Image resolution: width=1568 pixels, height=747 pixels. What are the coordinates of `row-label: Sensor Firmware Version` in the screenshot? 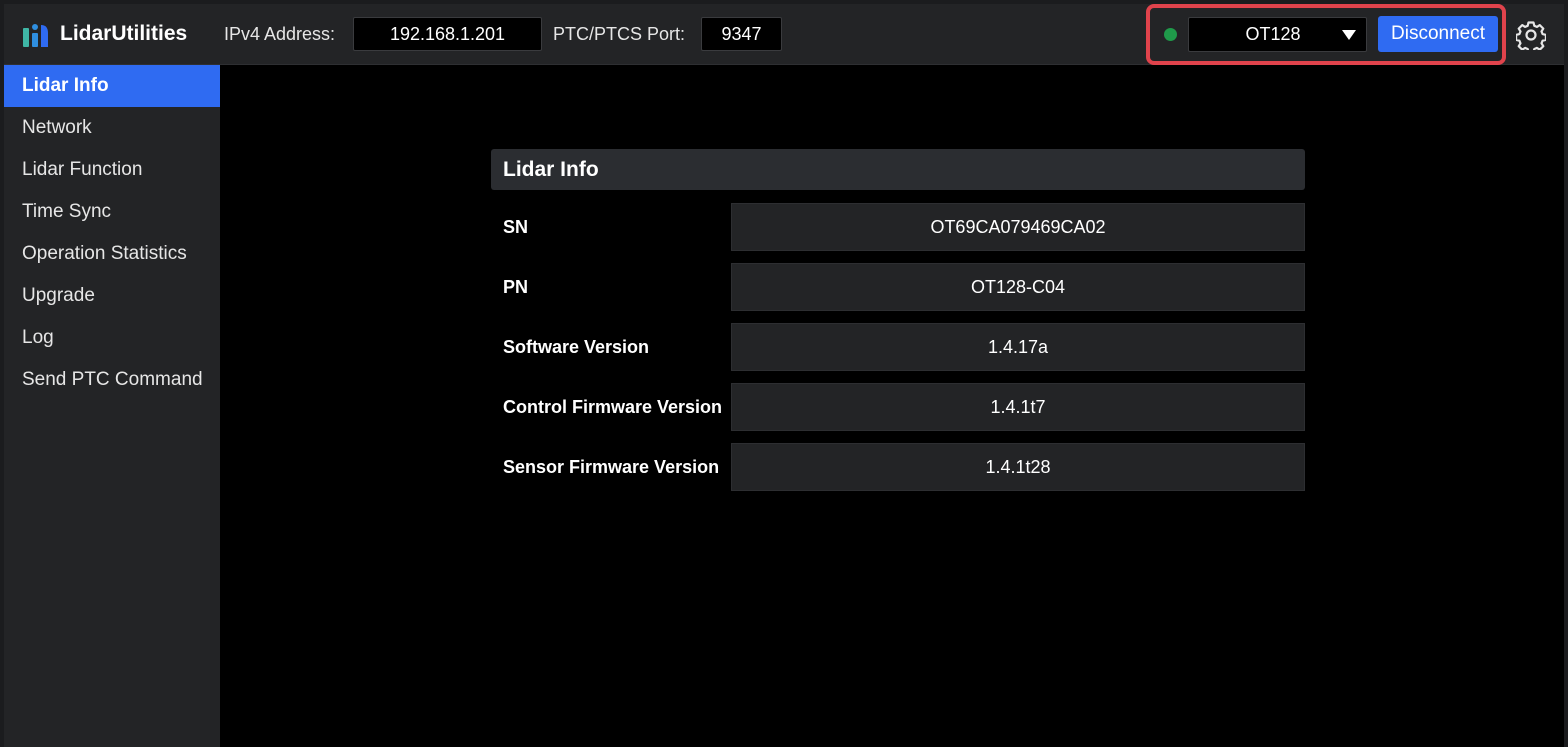 It's located at (611, 467).